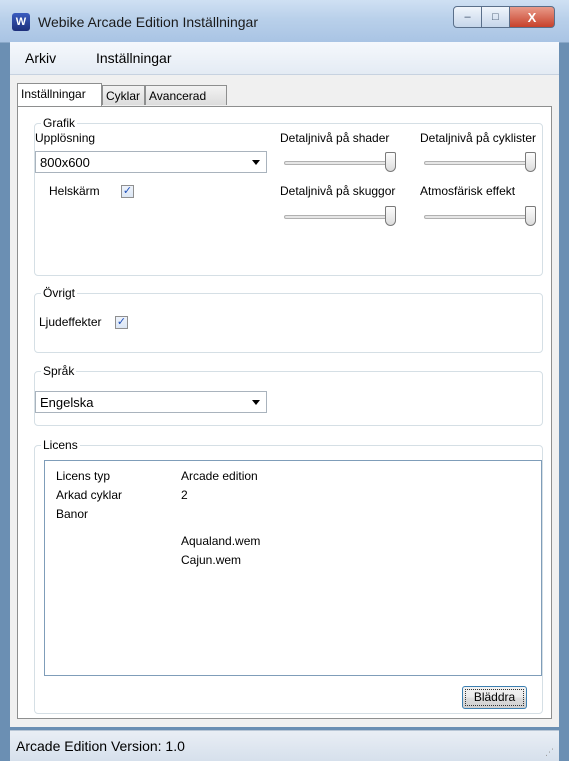  Describe the element at coordinates (151, 402) in the screenshot. I see `language-select: Engelska` at that location.